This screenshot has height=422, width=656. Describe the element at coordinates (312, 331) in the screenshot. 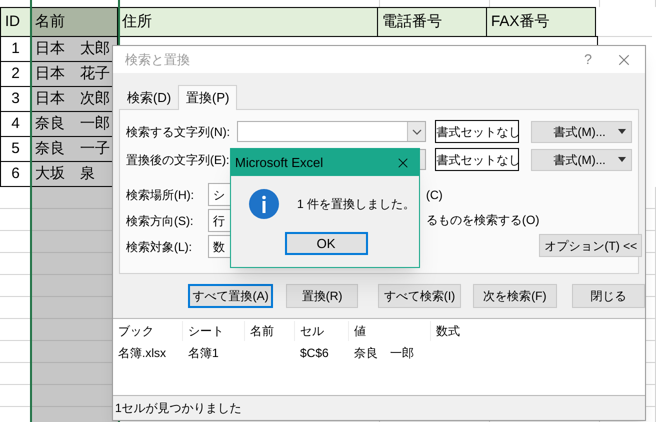

I see `results-column-header: セル` at that location.